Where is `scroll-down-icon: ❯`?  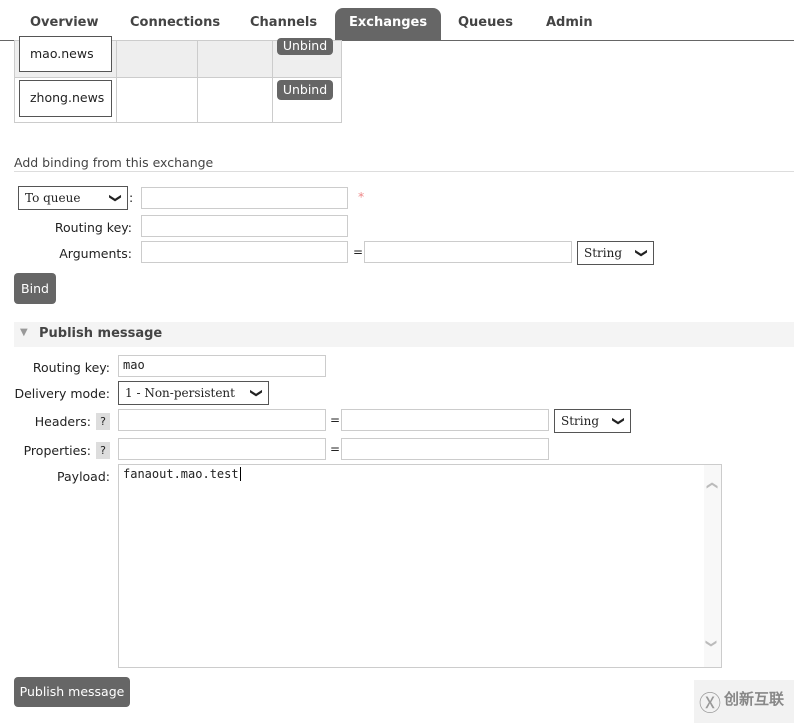 scroll-down-icon: ❯ is located at coordinates (711, 643).